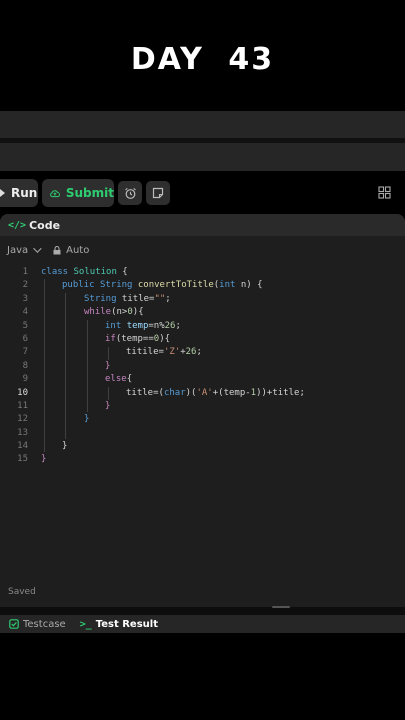 The height and width of the screenshot is (720, 405). I want to click on token: if, so click(110, 338).